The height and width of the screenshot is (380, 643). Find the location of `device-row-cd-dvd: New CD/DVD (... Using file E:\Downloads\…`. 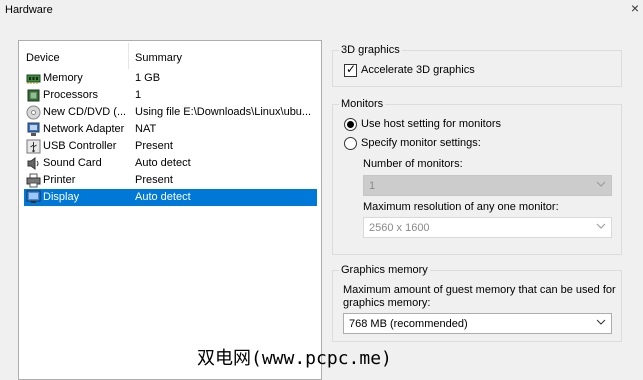

device-row-cd-dvd: New CD/DVD (... Using file E:\Downloads\… is located at coordinates (170, 112).